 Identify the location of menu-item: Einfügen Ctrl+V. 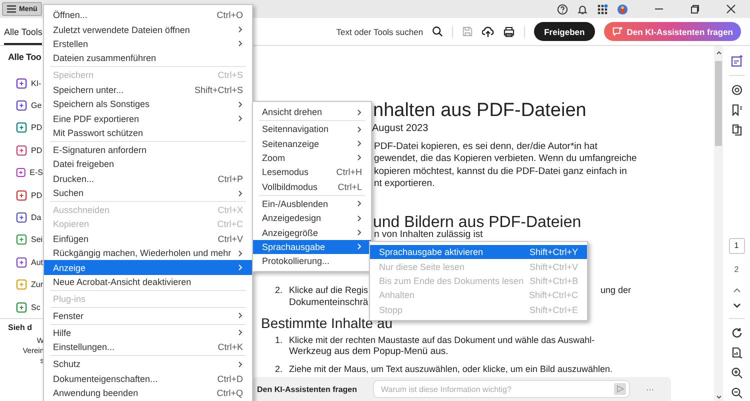
(148, 239).